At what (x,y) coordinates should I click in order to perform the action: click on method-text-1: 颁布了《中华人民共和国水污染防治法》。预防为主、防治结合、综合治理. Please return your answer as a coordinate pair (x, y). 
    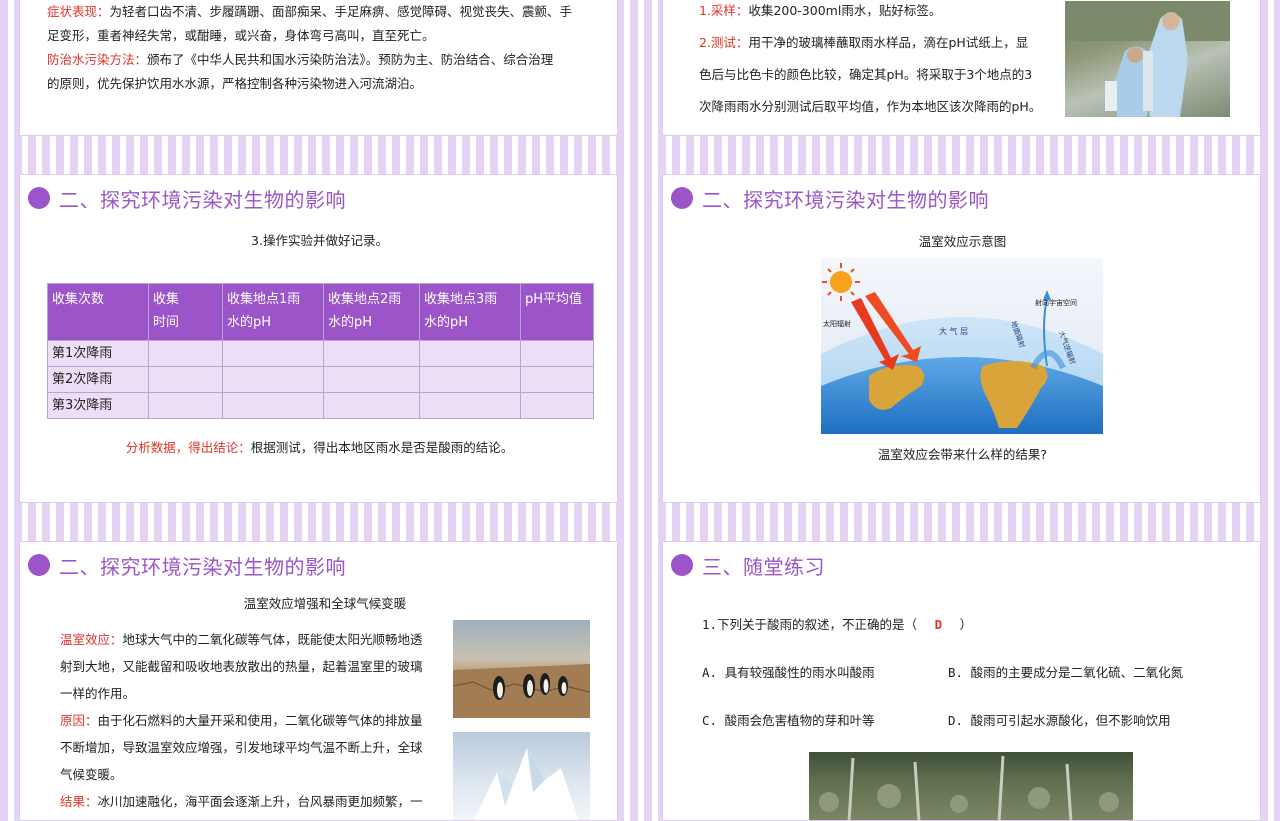
    Looking at the image, I should click on (350, 59).